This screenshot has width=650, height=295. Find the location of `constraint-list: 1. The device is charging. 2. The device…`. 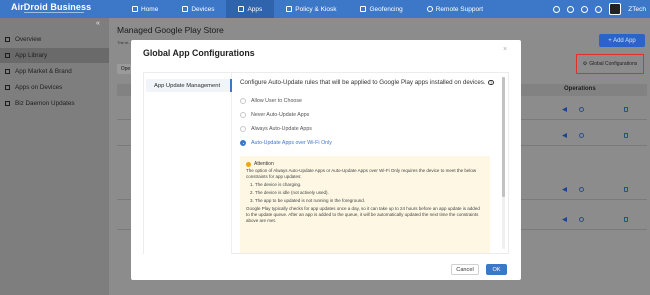

constraint-list: 1. The device is charging. 2. The device… is located at coordinates (365, 193).